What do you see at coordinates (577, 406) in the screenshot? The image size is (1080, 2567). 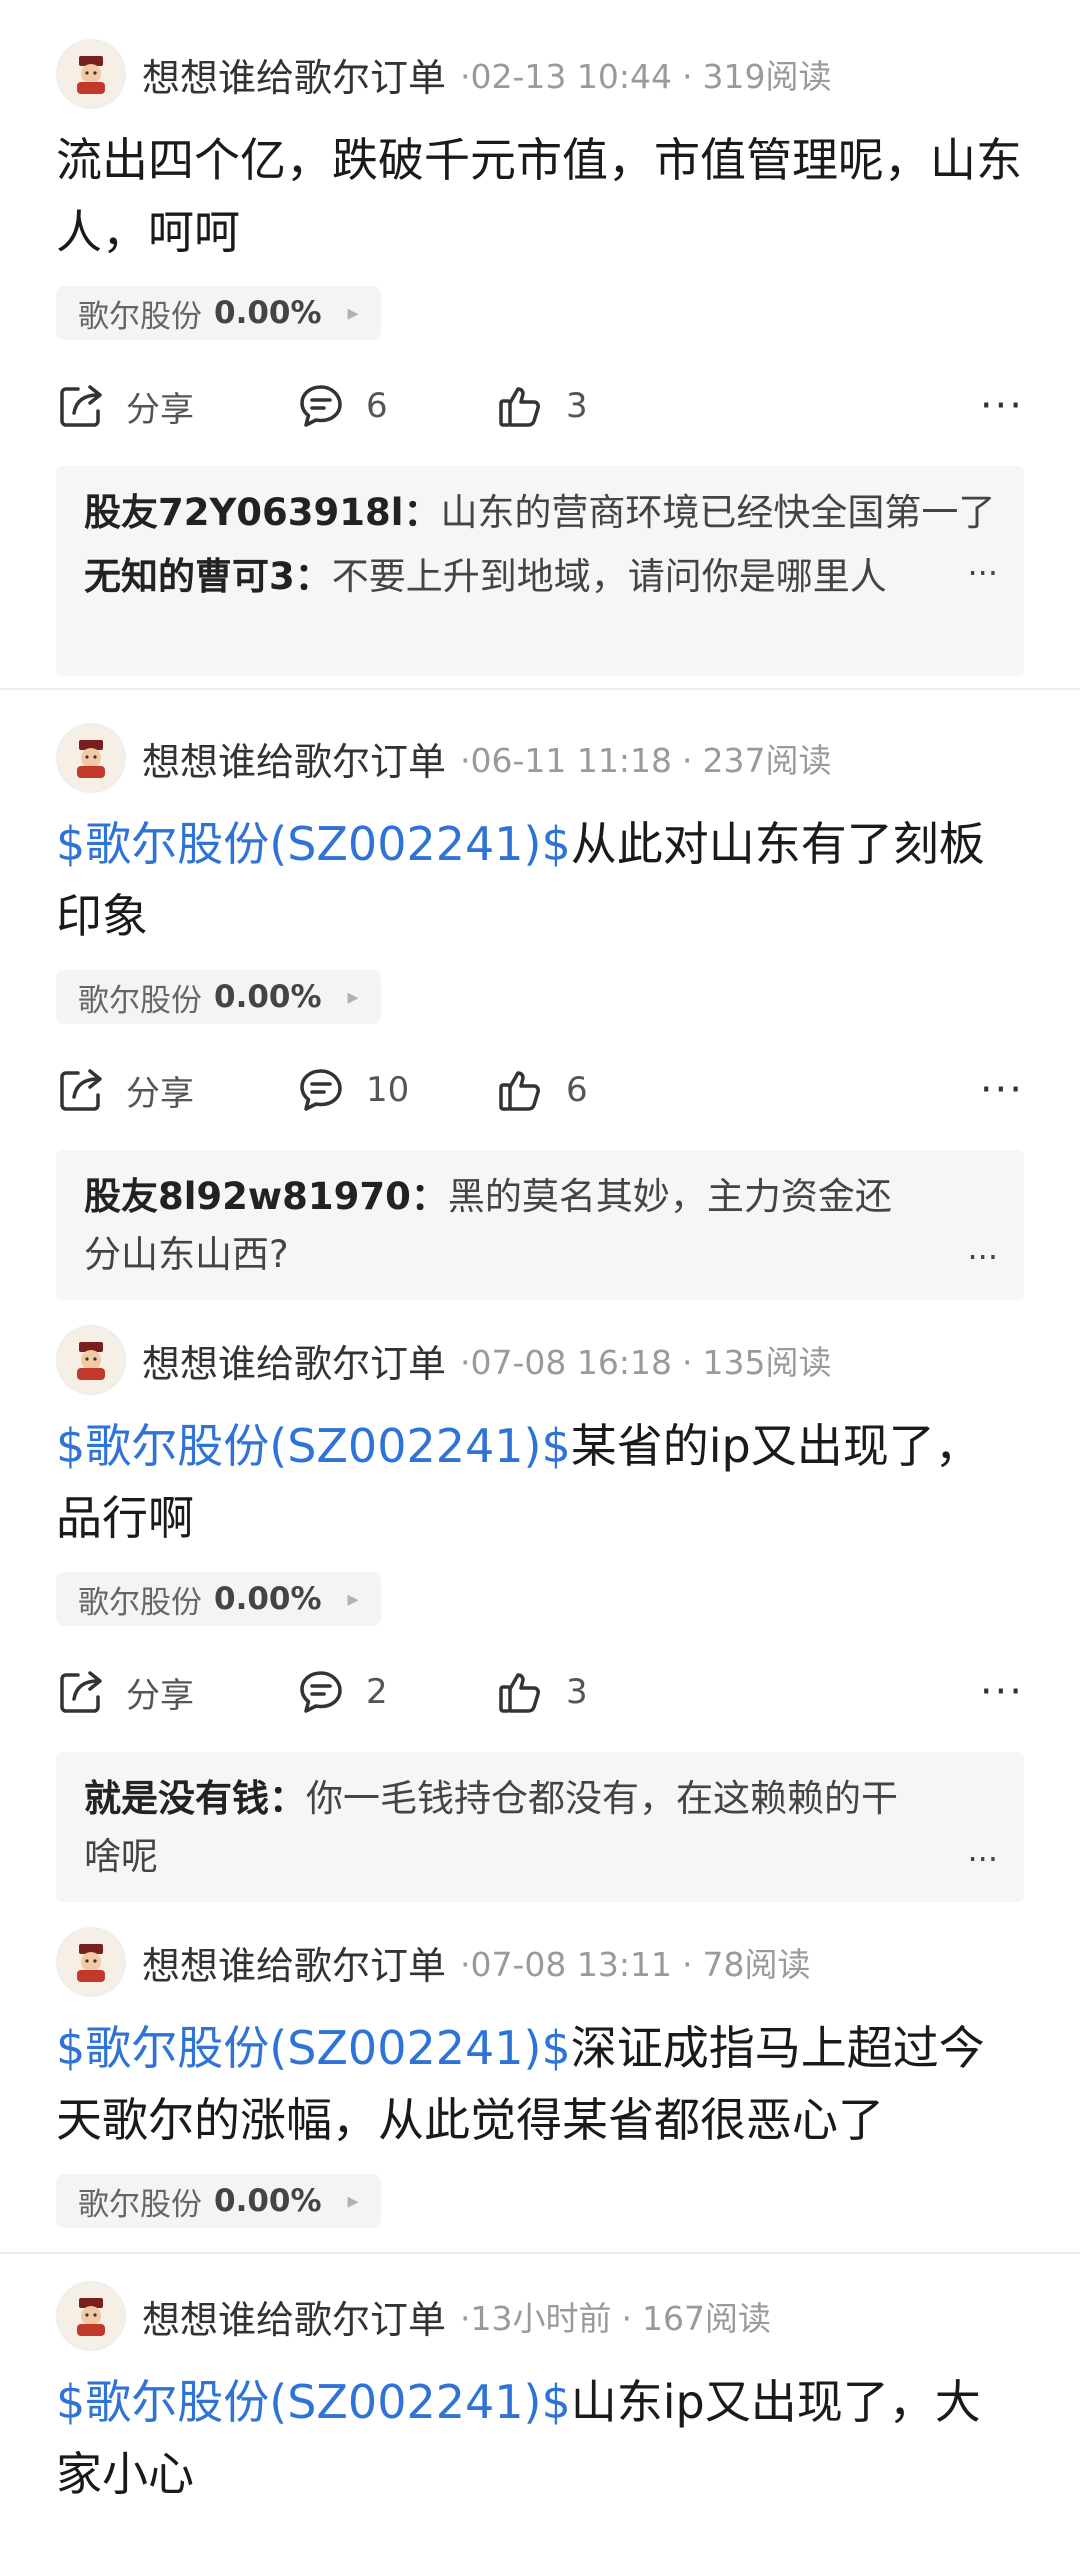 I see `like-count: 3` at bounding box center [577, 406].